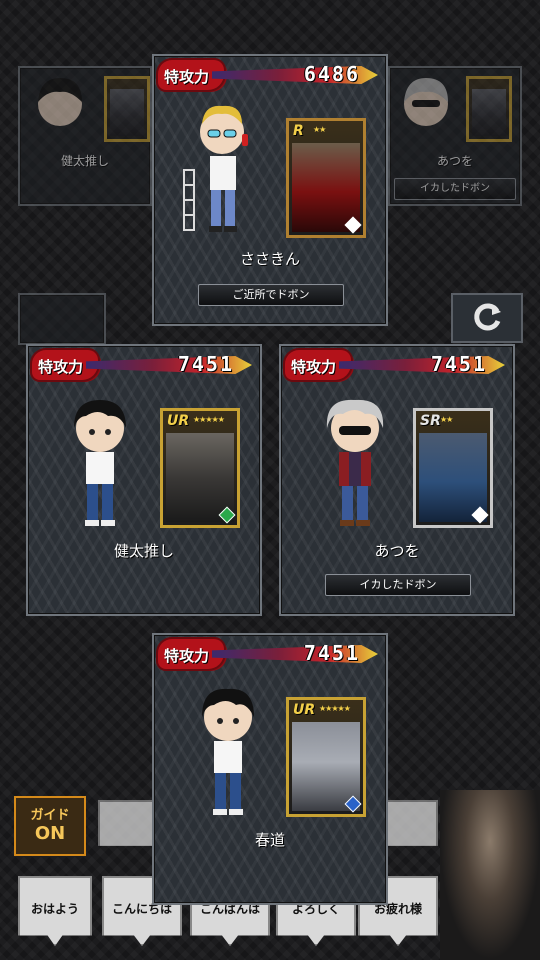 Image resolution: width=540 pixels, height=960 pixels. What do you see at coordinates (397, 480) in the screenshot?
I see `team-panel-right: 特攻力 7451 SR ★★ あつを イカしたドボン` at bounding box center [397, 480].